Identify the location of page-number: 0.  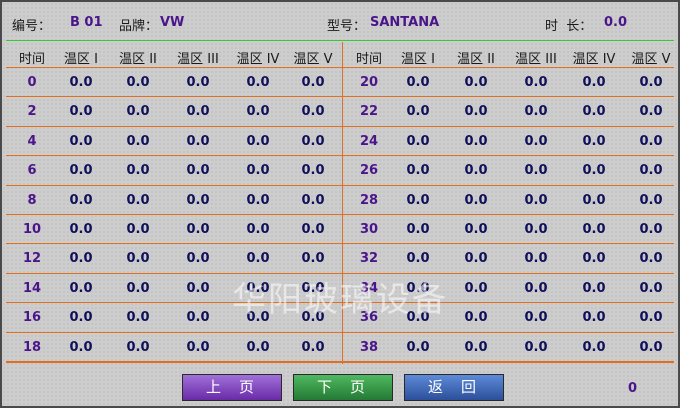
(633, 388).